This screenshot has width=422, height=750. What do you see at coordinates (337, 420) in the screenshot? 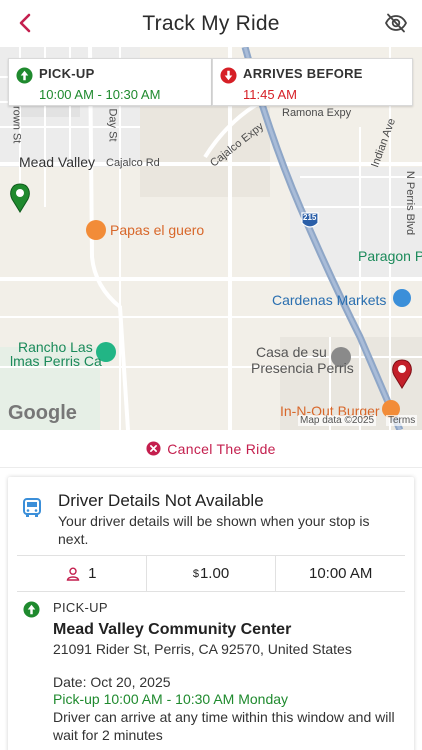
I see `map-data-attribution: Map data ©2025` at bounding box center [337, 420].